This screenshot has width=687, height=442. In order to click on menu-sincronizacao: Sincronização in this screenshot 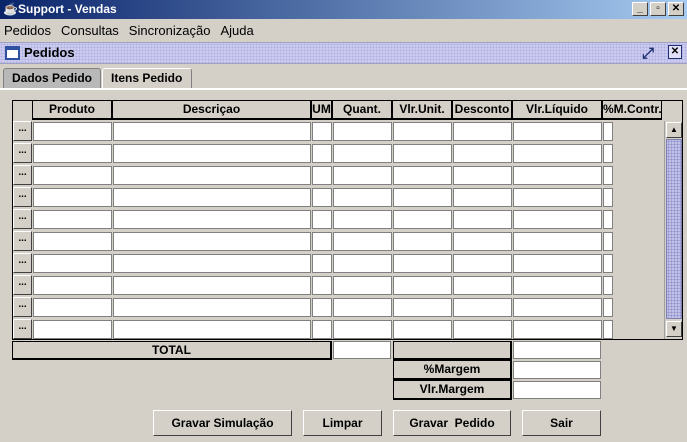, I will do `click(170, 30)`.